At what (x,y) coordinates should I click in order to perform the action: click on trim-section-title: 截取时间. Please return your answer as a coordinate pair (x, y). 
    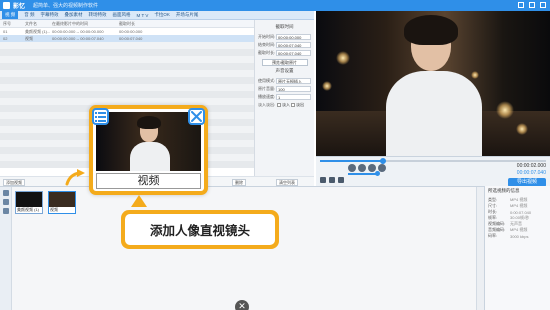
    Looking at the image, I should click on (284, 26).